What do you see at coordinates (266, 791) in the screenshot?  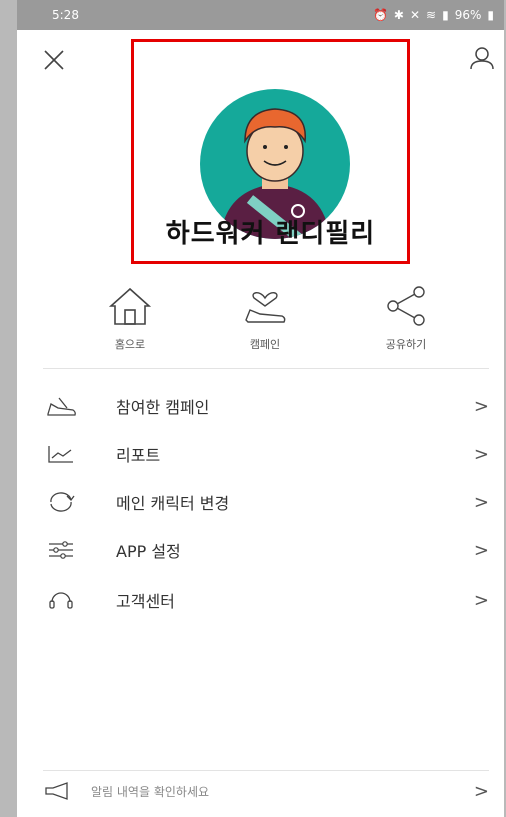 I see `notification-history-bar: 알림 내역을 확인하세요 >` at bounding box center [266, 791].